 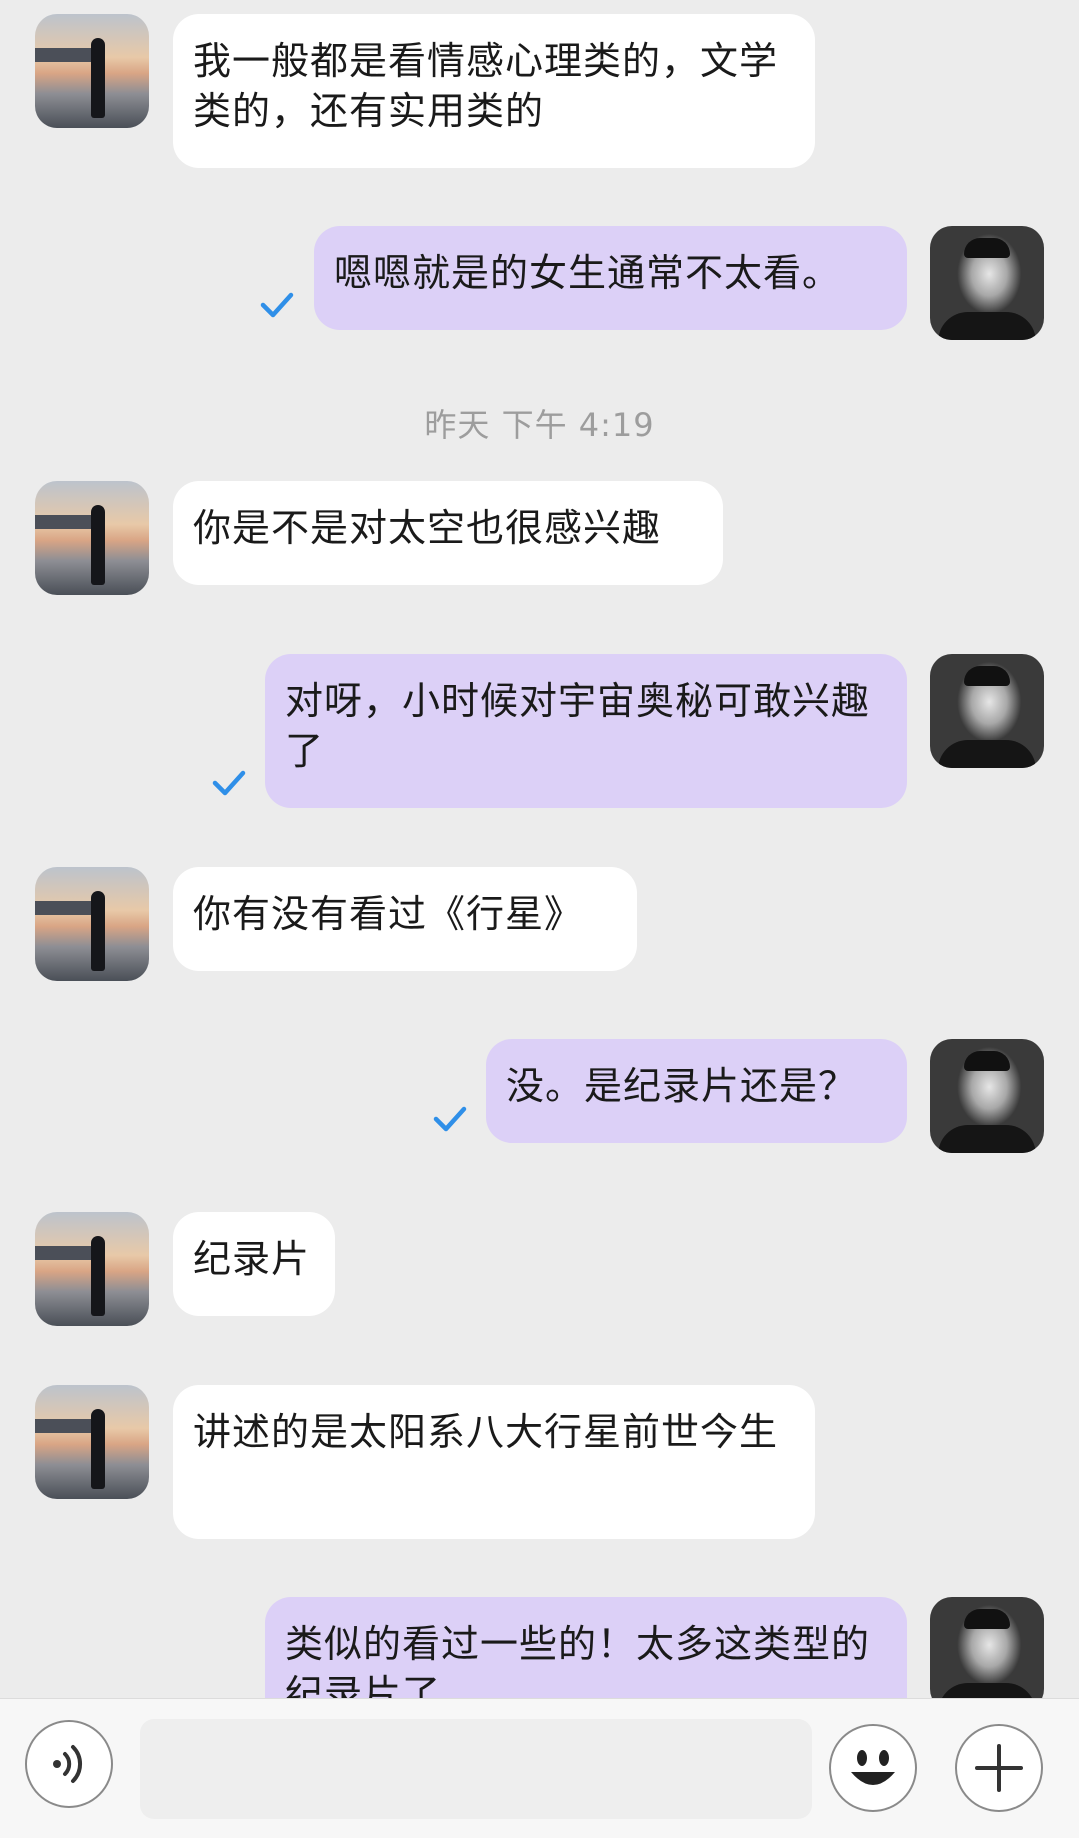 I want to click on message-bubble: 对呀，小时候对宇宙奥秘可敢兴趣了, so click(x=586, y=731).